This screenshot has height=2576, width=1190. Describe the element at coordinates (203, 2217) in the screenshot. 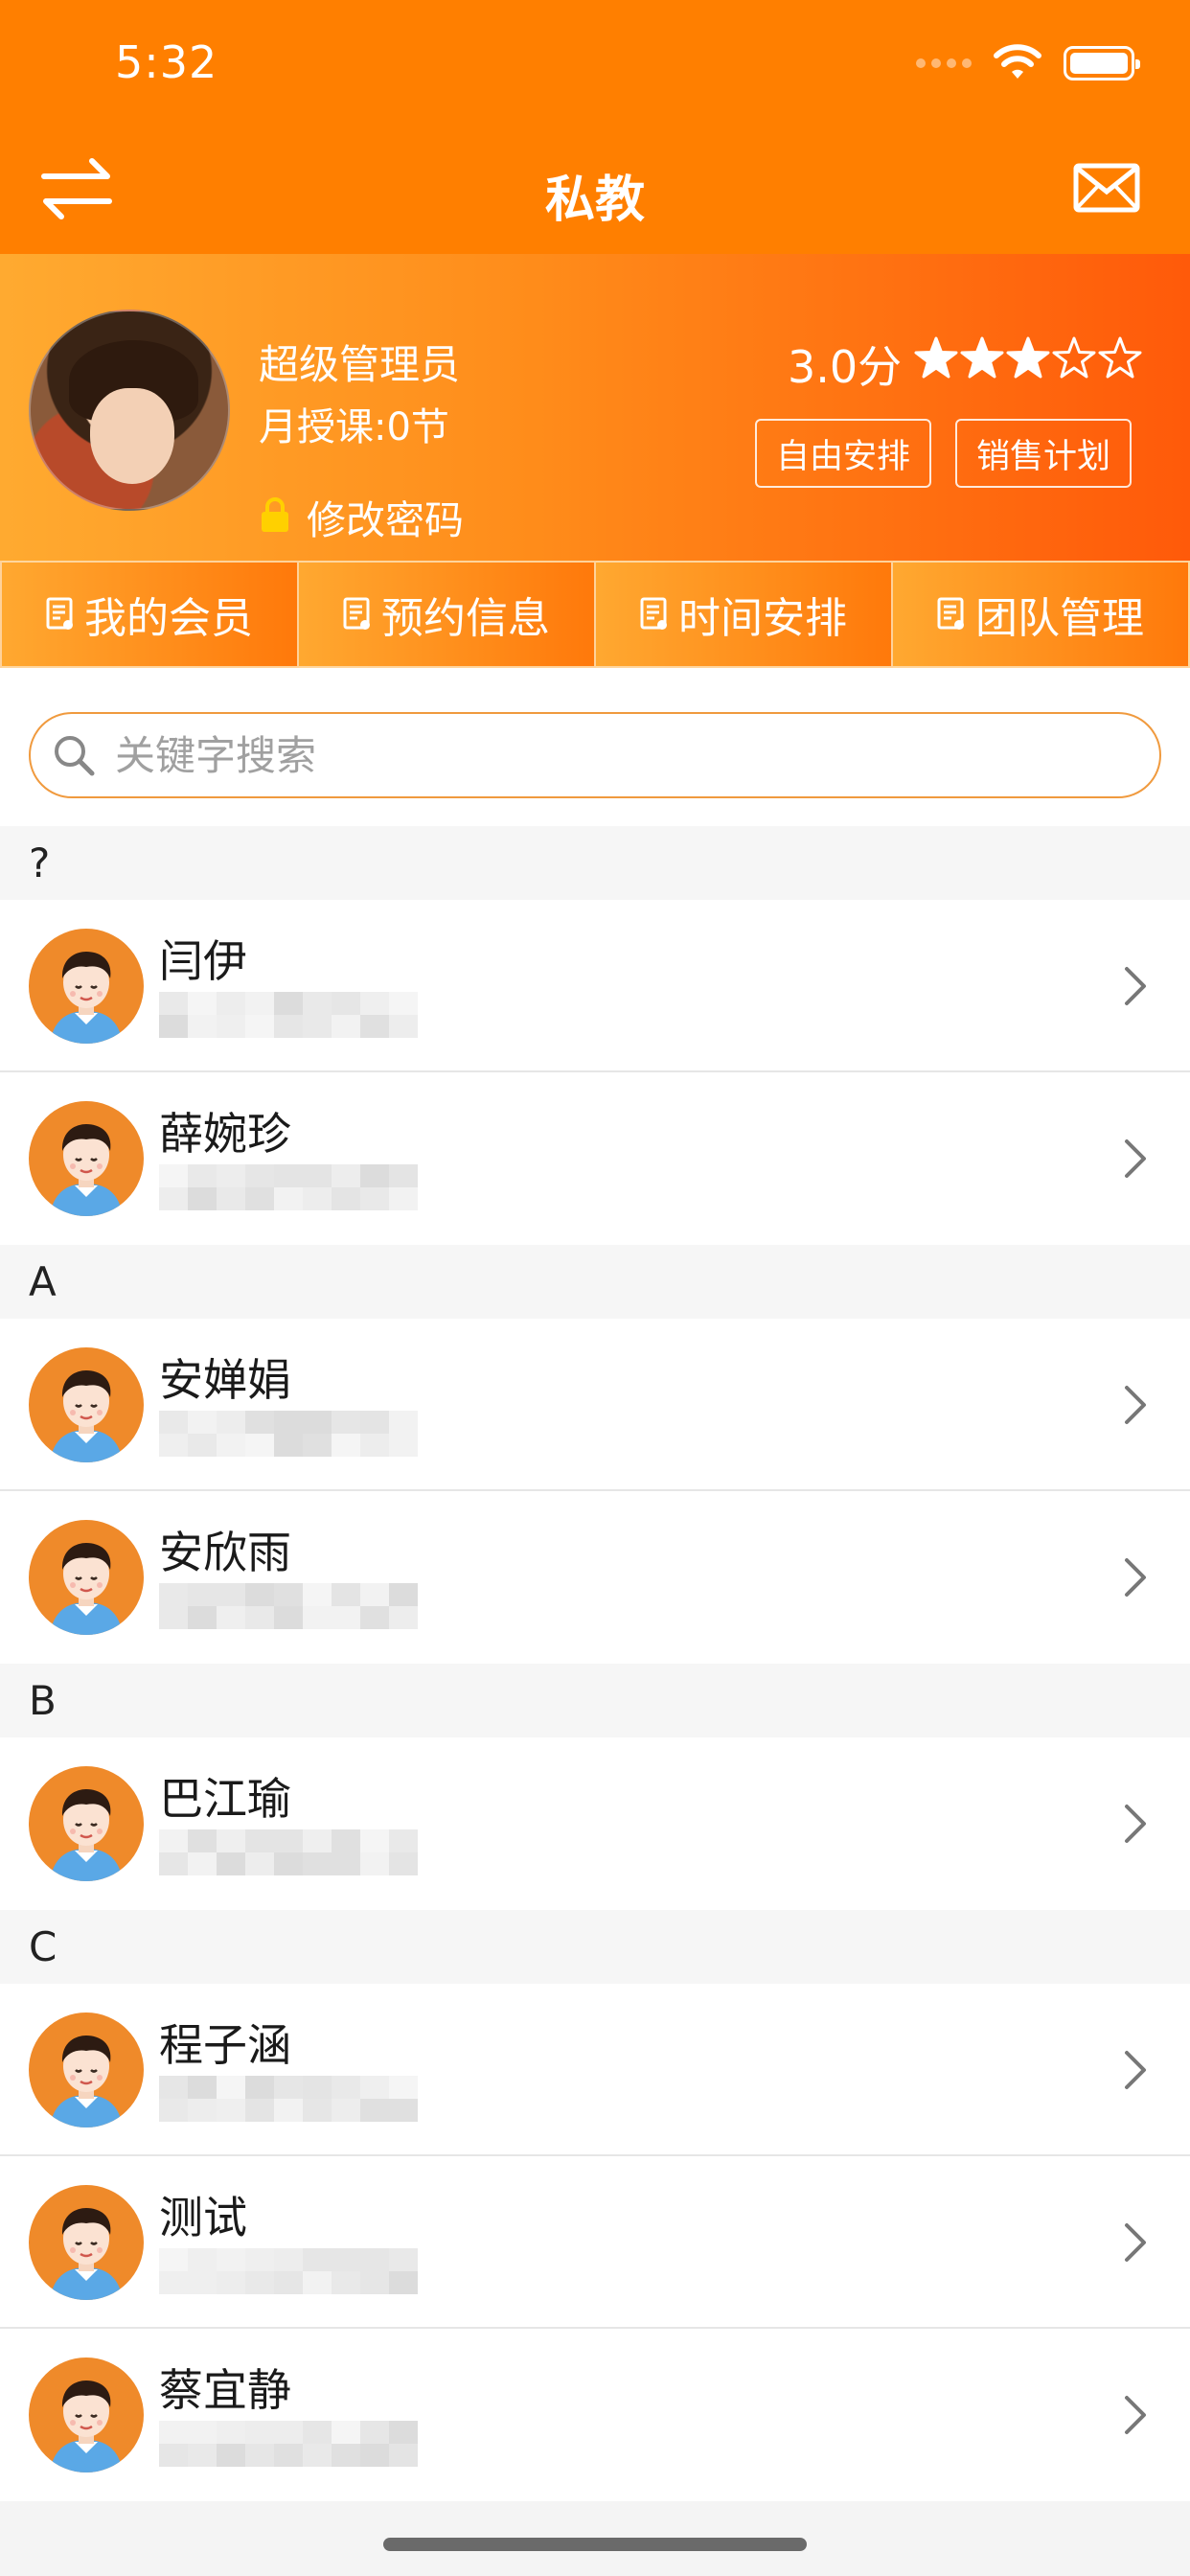

I see `member-name: 测试` at that location.